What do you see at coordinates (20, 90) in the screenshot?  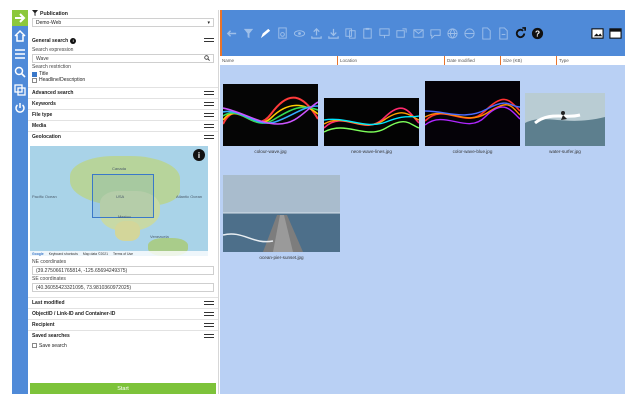 I see `copy-icon` at bounding box center [20, 90].